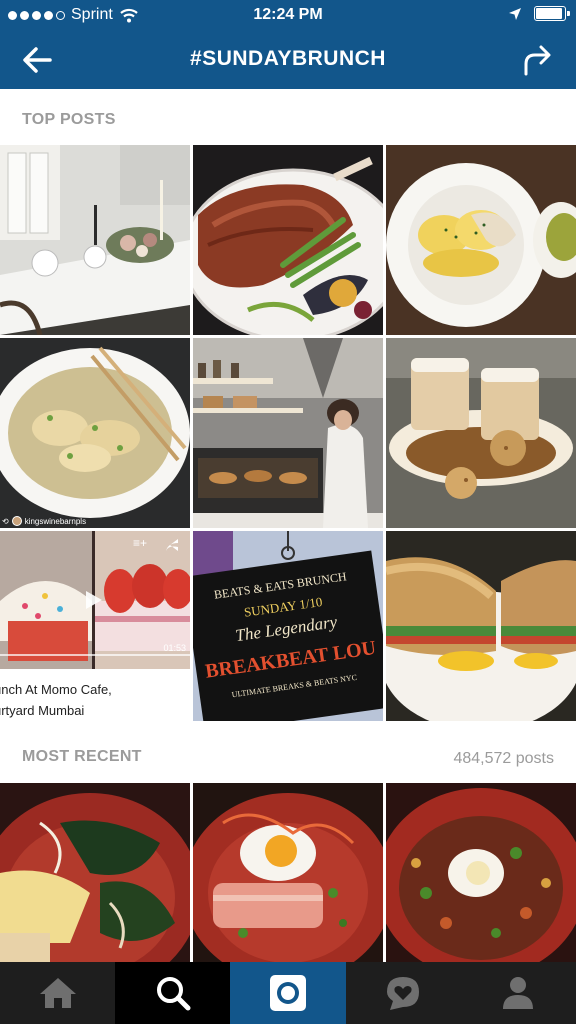  I want to click on most-recent-label: MOST RECENT, so click(82, 756).